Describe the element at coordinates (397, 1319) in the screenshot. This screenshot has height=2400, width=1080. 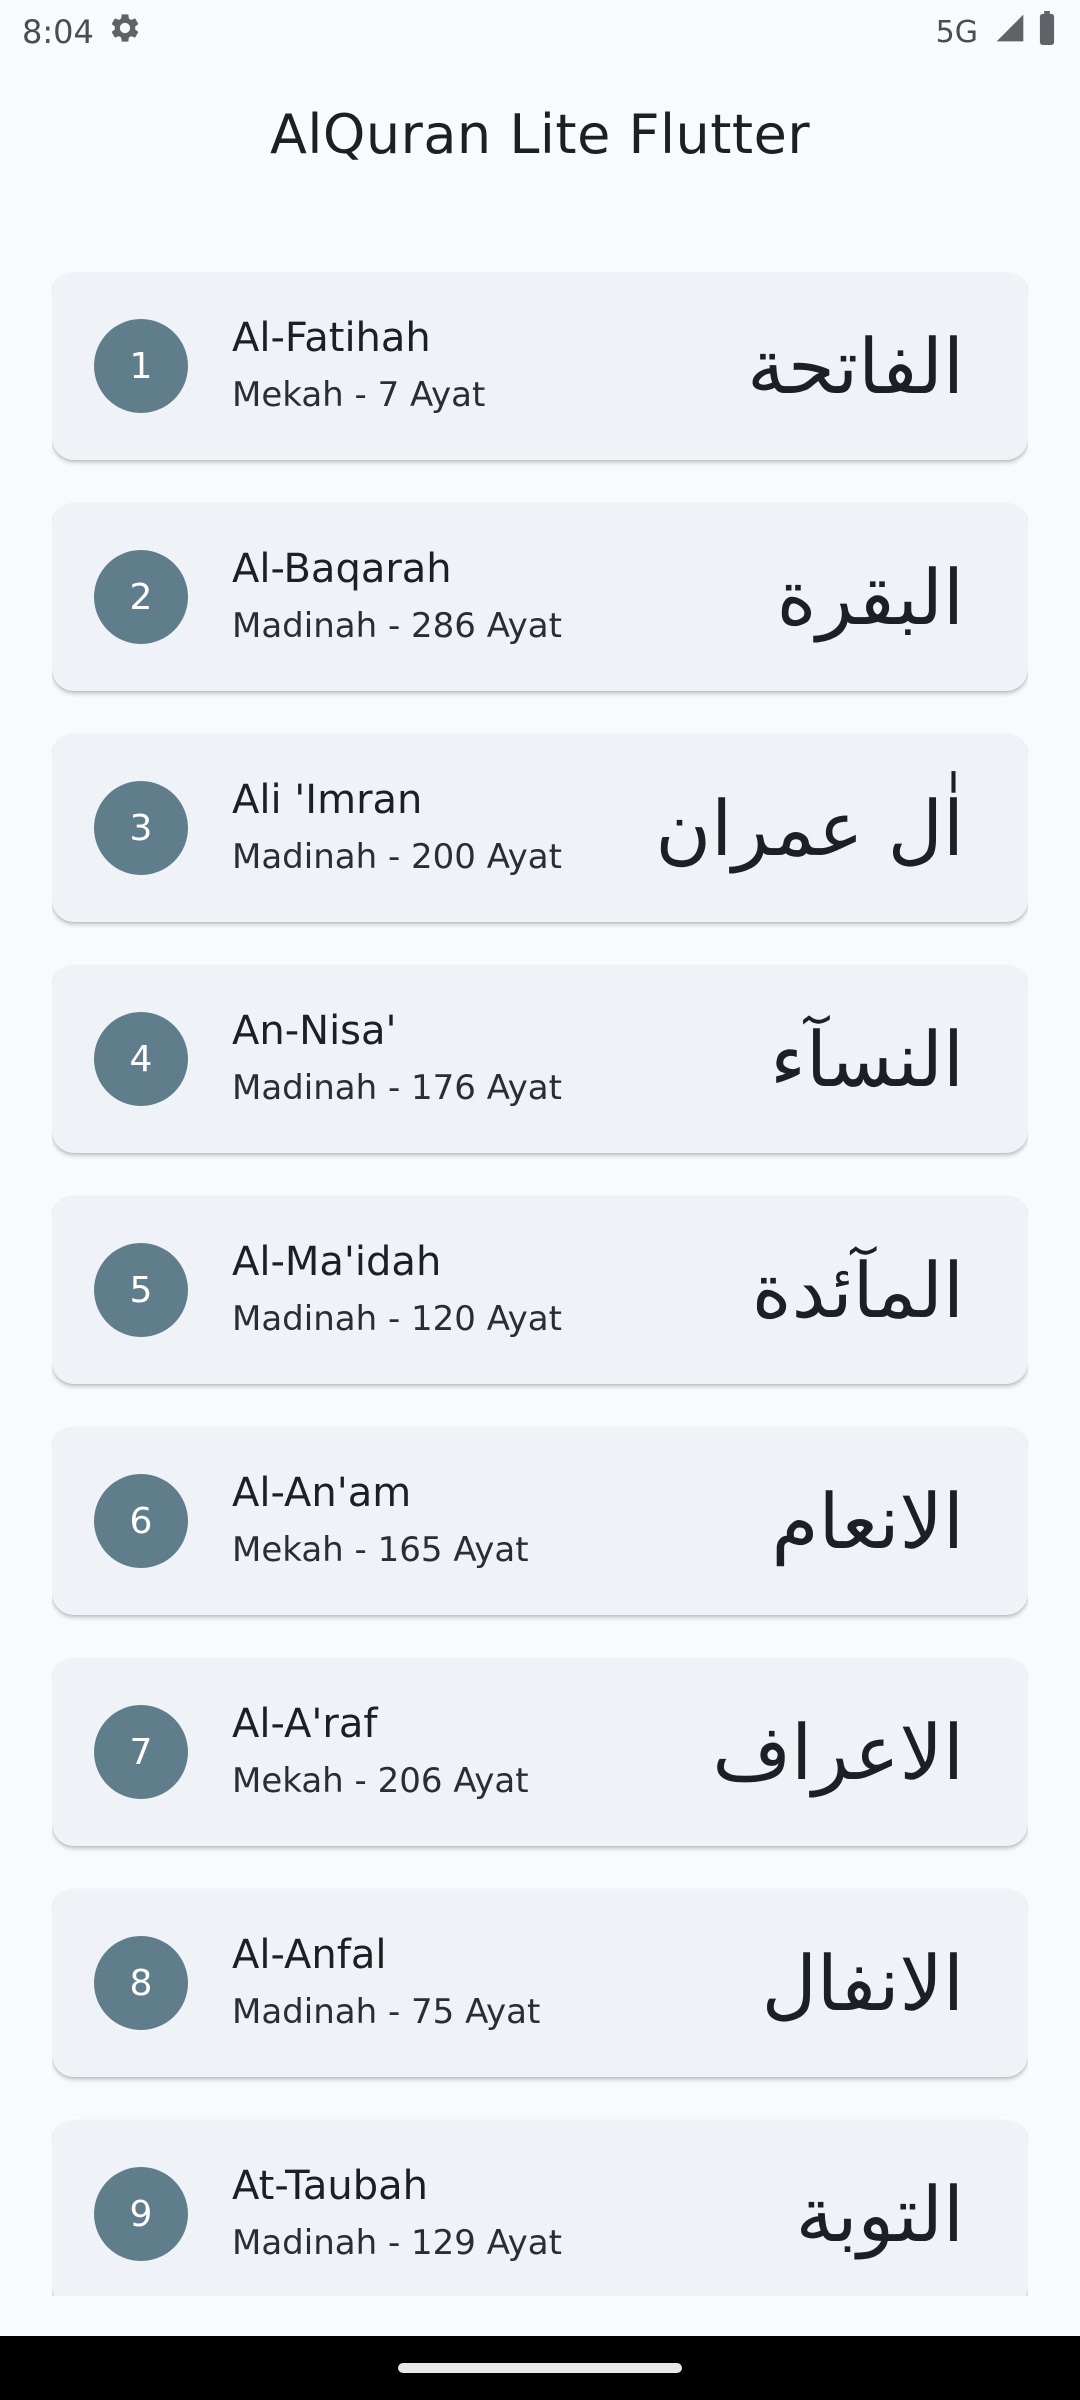
I see `surah-meta: Madinah - 120 Ayat` at that location.